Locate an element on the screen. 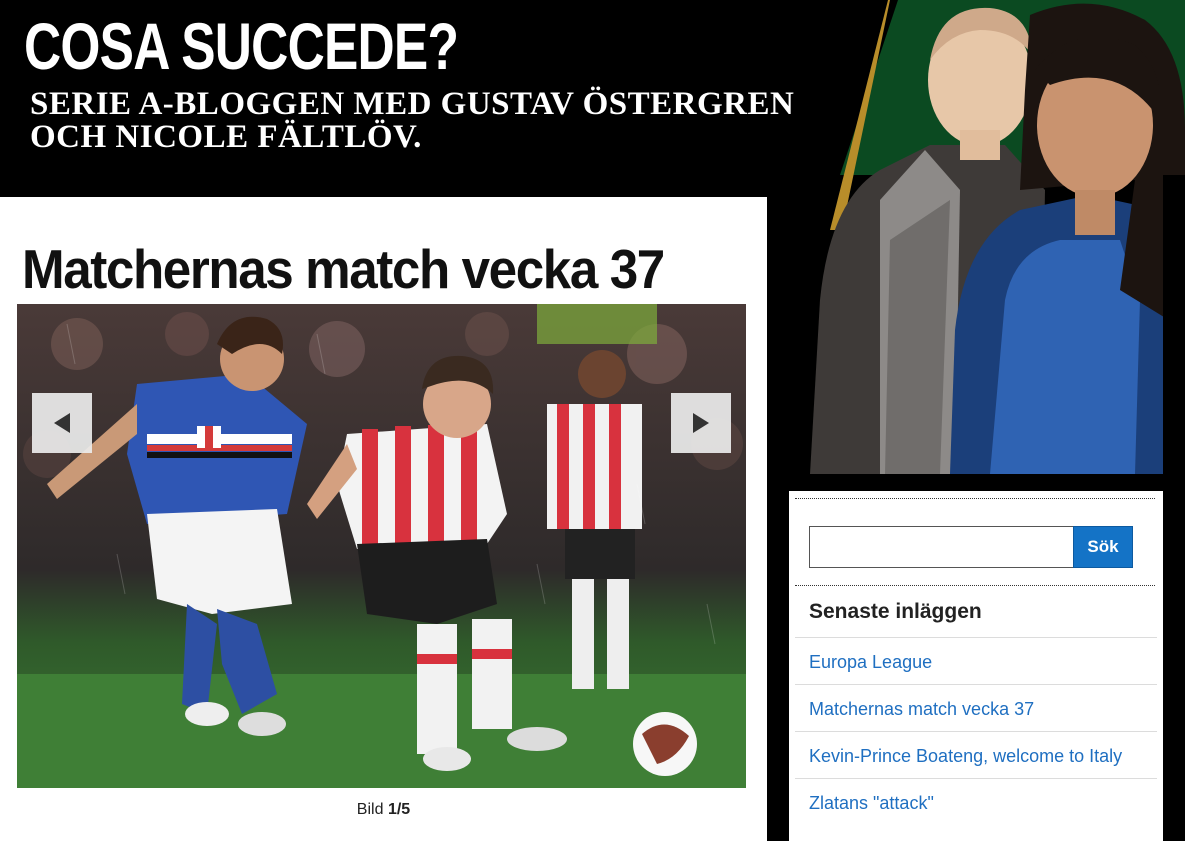 The width and height of the screenshot is (1185, 841). slideshow-prev-button is located at coordinates (62, 423).